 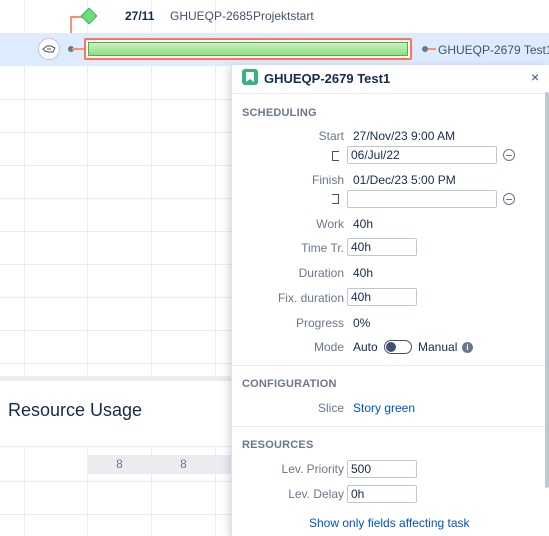 I want to click on lev-delay-input, so click(x=382, y=494).